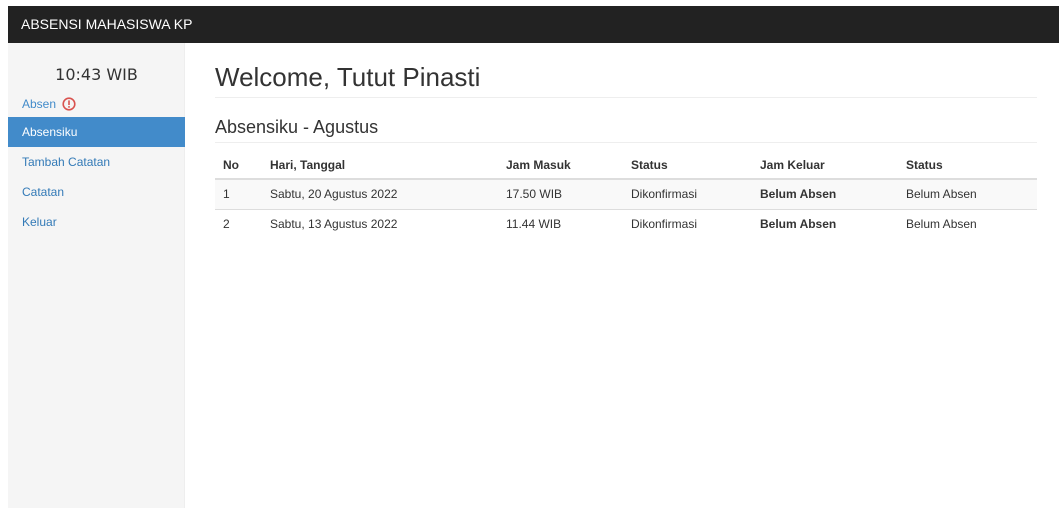 This screenshot has width=1059, height=508. What do you see at coordinates (348, 77) in the screenshot?
I see `page-title: Welcome, Tutut Pinasti` at bounding box center [348, 77].